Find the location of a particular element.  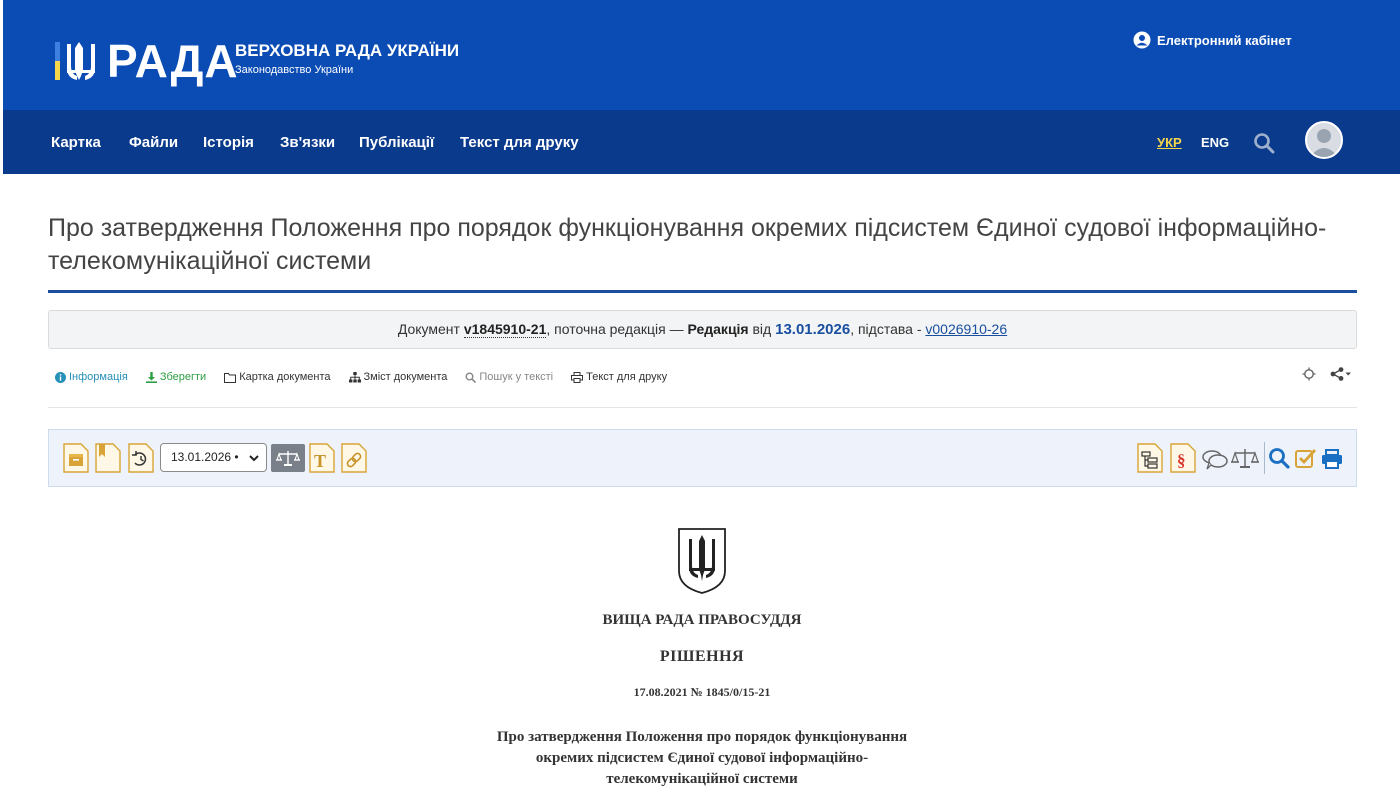

save-tool: Зберегти is located at coordinates (176, 377).